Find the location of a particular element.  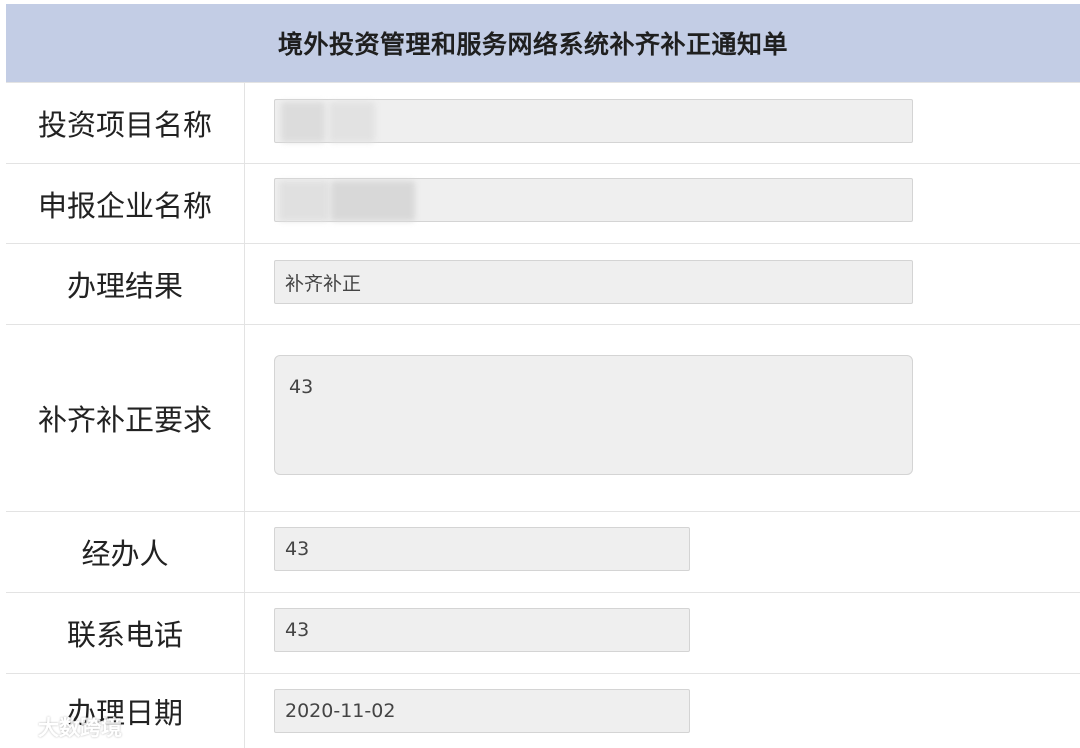

row-phone: 联系电话 43 is located at coordinates (543, 632).